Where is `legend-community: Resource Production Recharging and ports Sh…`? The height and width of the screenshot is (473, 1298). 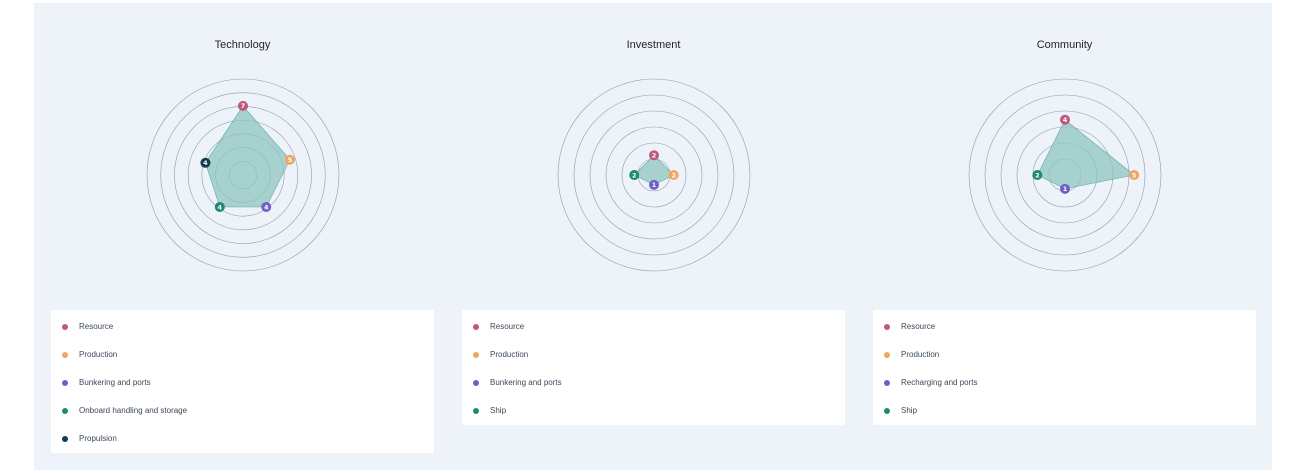 legend-community: Resource Production Recharging and ports Sh… is located at coordinates (1064, 367).